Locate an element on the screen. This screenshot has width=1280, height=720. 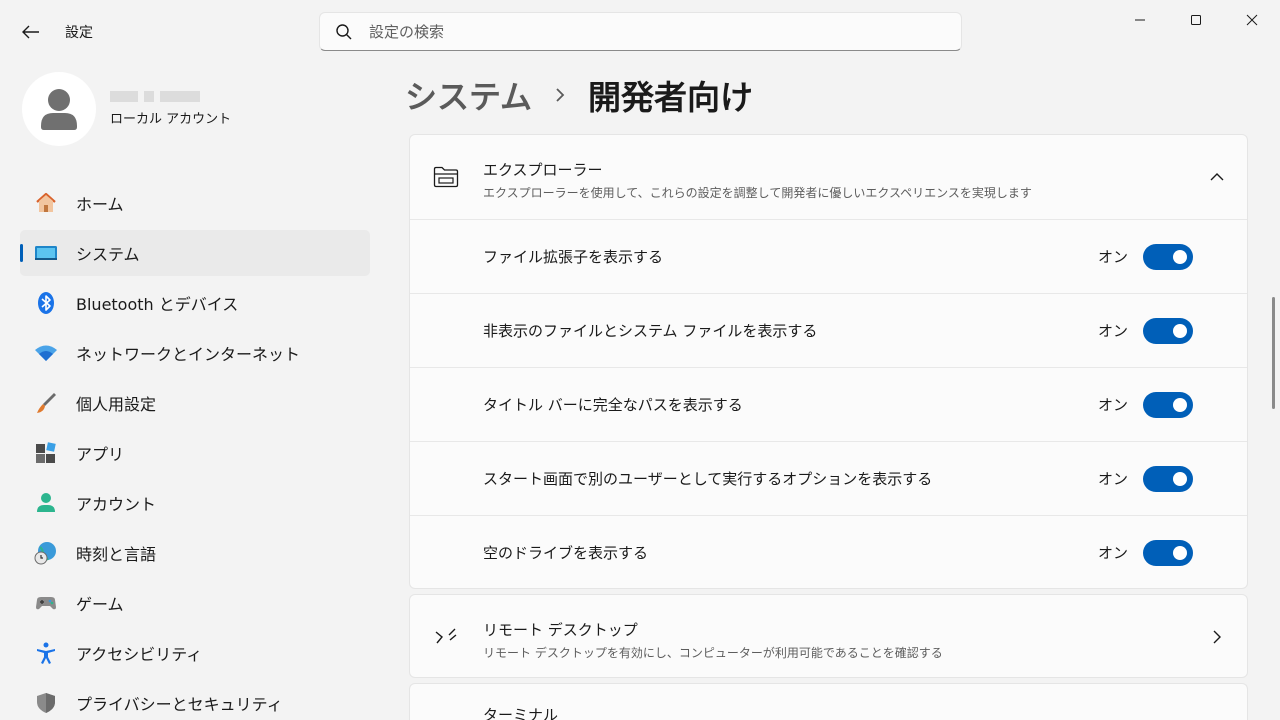
sidebar-item-label: アプリ is located at coordinates (100, 454).